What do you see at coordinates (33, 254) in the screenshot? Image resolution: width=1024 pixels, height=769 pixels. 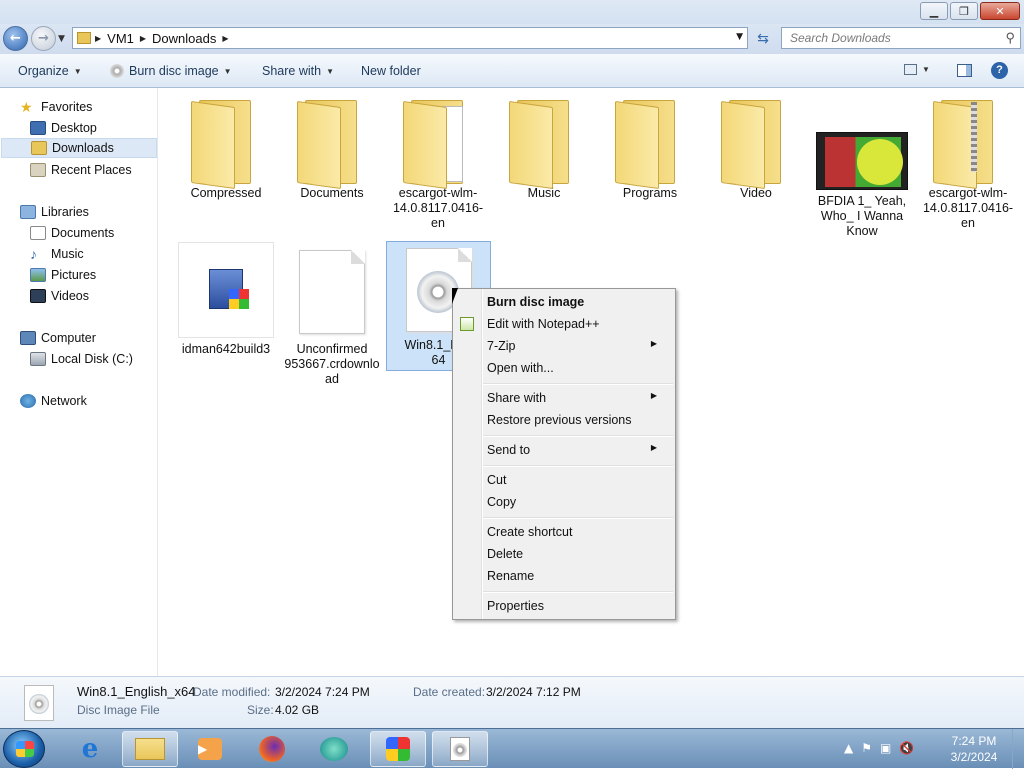 I see `music-note-icon: ♪` at bounding box center [33, 254].